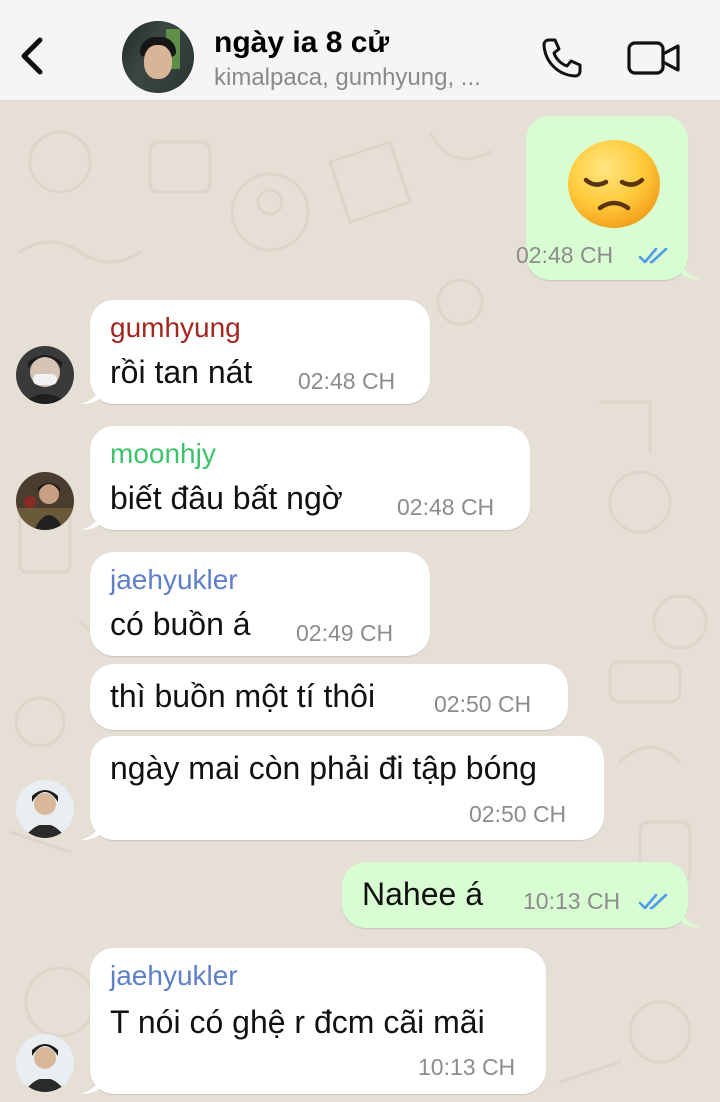  I want to click on phone-icon, so click(562, 58).